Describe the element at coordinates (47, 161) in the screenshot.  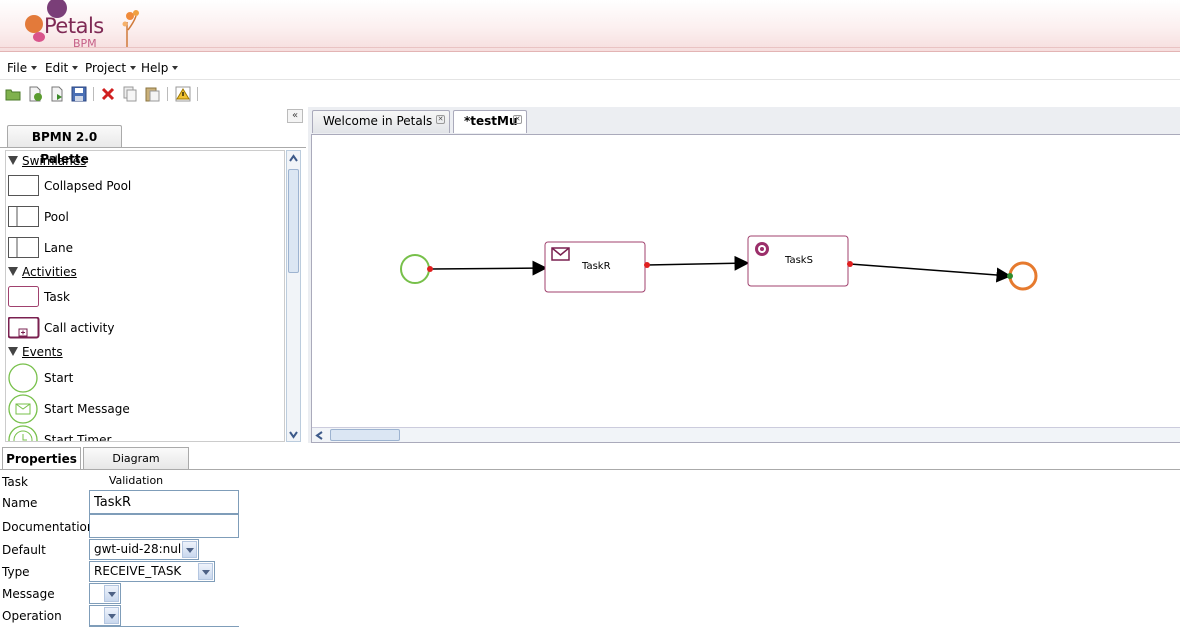
I see `palette-group-swimlanes: Swimlanes` at that location.